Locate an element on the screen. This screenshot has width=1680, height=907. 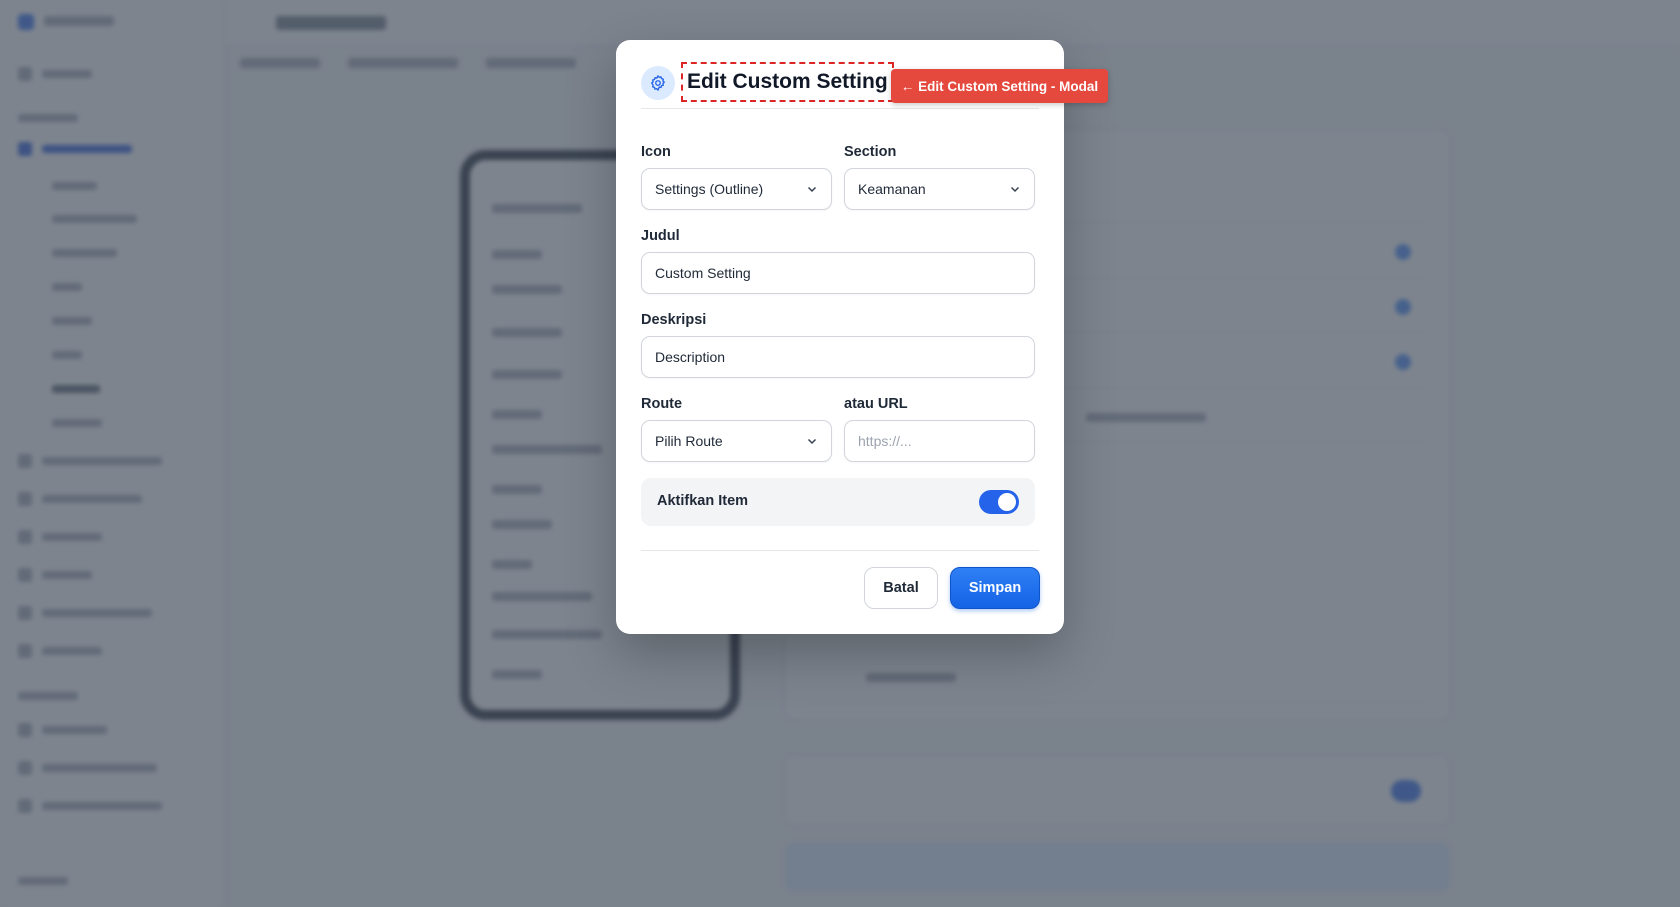
gear-icon is located at coordinates (658, 83).